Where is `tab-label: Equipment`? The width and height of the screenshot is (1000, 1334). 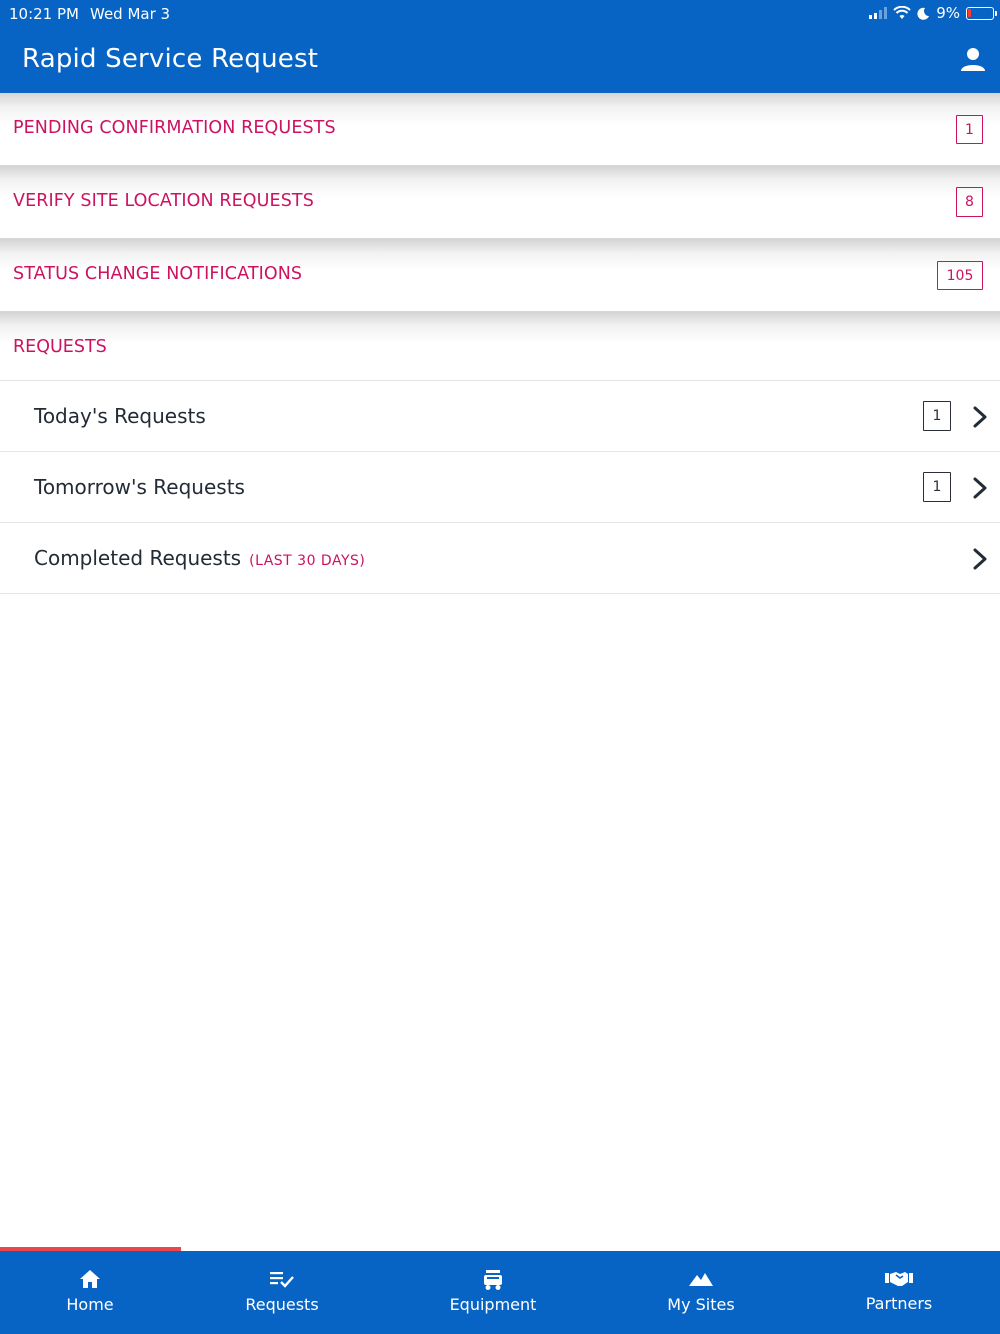
tab-label: Equipment is located at coordinates (493, 1304).